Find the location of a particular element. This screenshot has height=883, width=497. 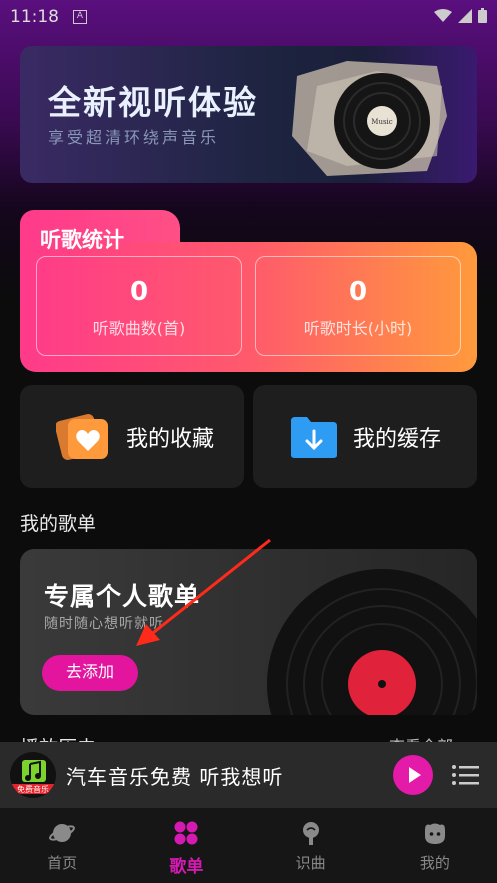

mini-player: 免费音乐 汽车音乐免费 听我想听 is located at coordinates (248, 775).